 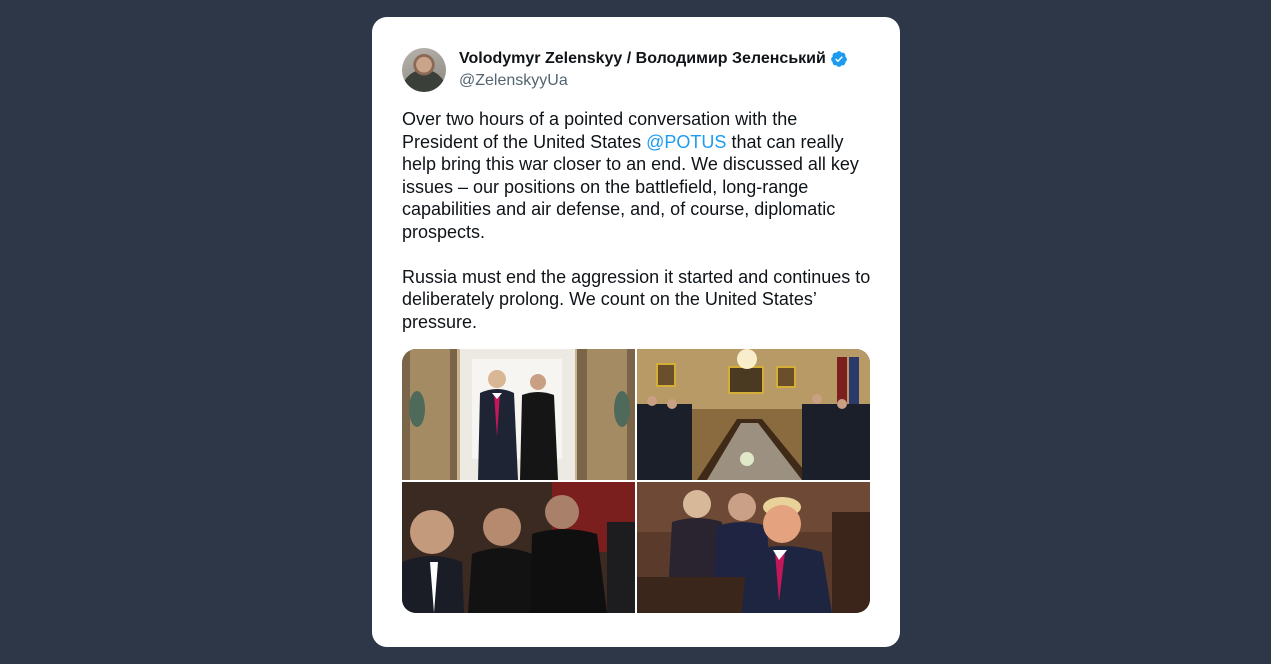 I want to click on photo-conference-room, so click(x=753, y=414).